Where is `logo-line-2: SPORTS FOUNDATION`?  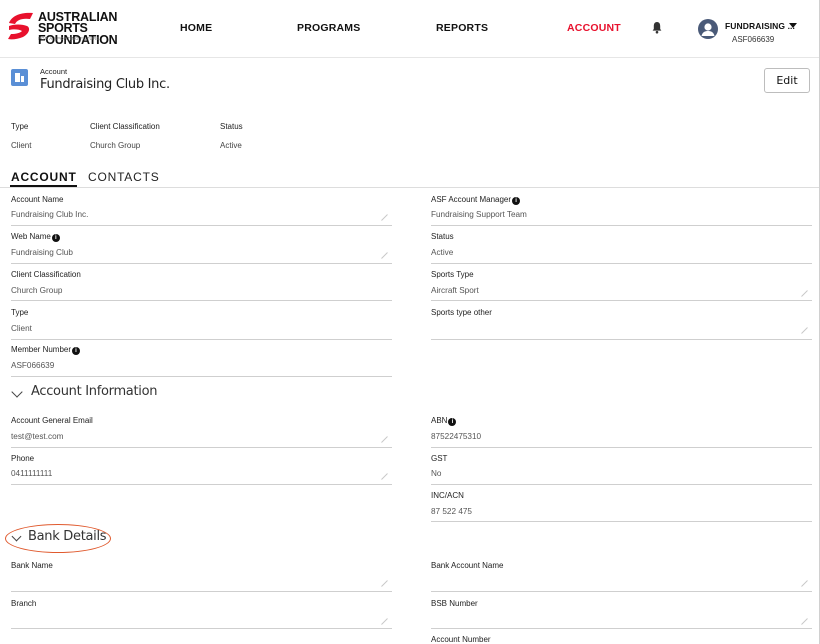 logo-line-2: SPORTS FOUNDATION is located at coordinates (78, 34).